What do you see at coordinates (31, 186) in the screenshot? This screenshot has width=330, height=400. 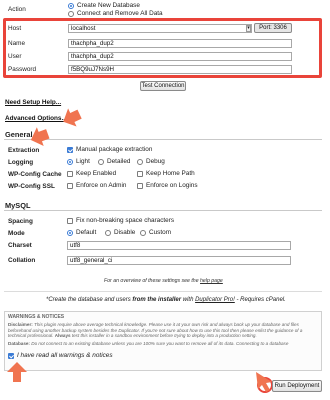 I see `wpconfig-ssl-label: WP-Config SSL` at bounding box center [31, 186].